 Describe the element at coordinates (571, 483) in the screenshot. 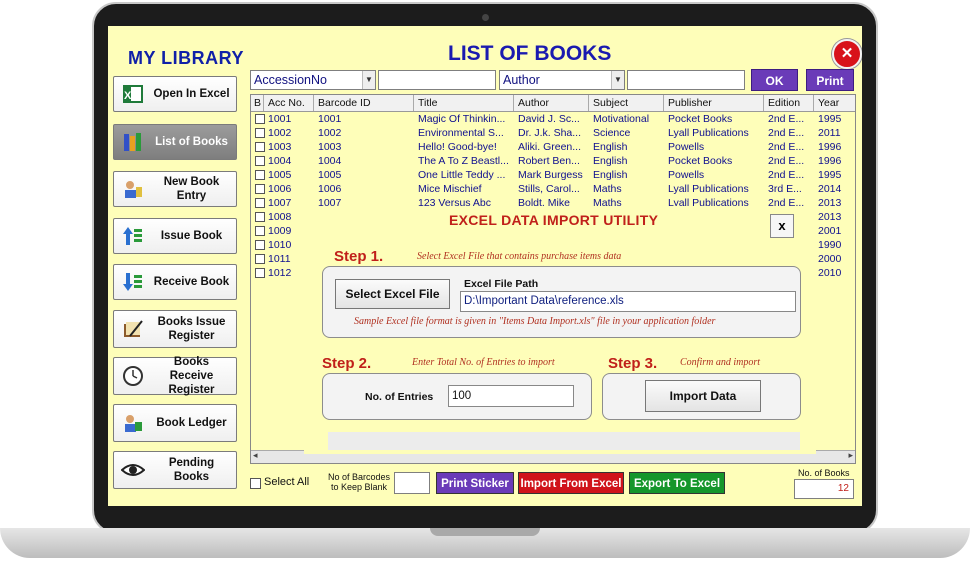

I see `import-from-excel-button: Import From Excel` at that location.